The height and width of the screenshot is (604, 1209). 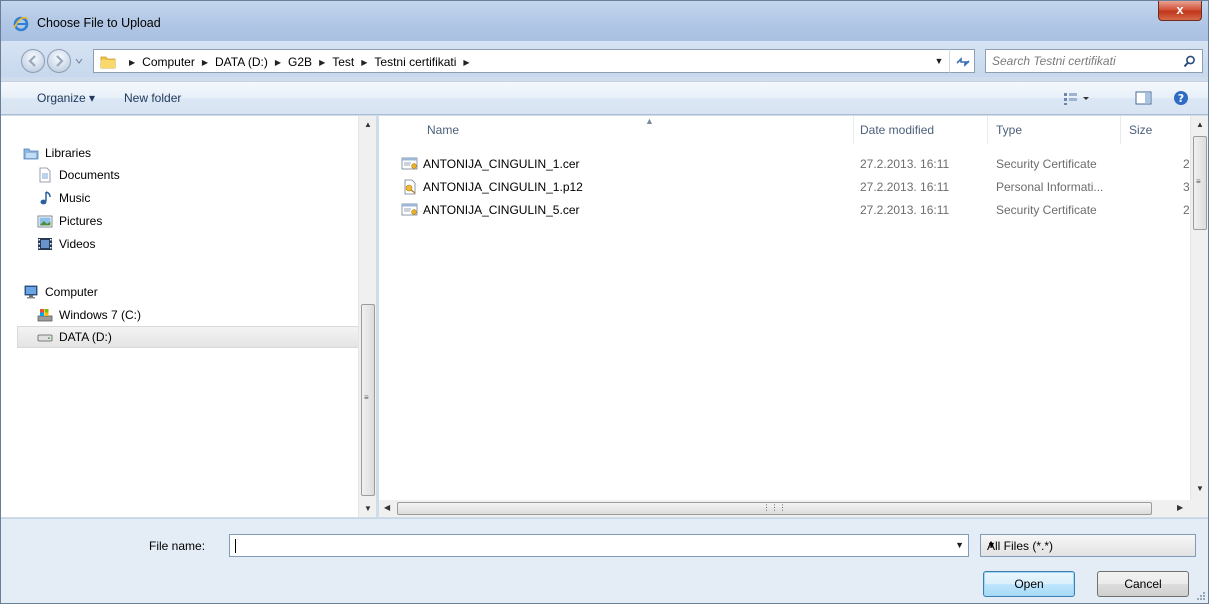 What do you see at coordinates (649, 121) in the screenshot?
I see `sort-ascending-icon: ▲` at bounding box center [649, 121].